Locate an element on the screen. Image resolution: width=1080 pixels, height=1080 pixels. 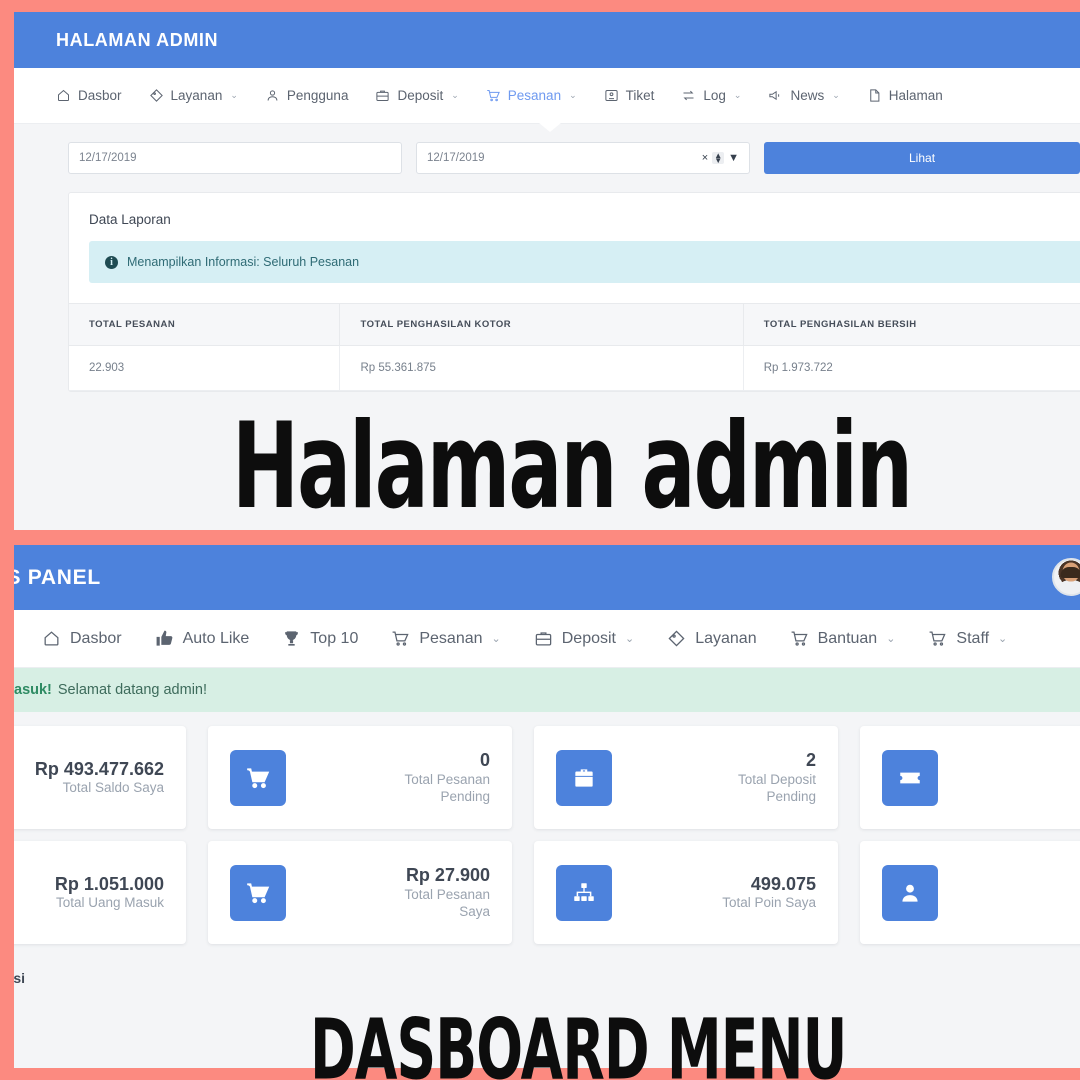
nav-label: Layanan is located at coordinates (196, 95).